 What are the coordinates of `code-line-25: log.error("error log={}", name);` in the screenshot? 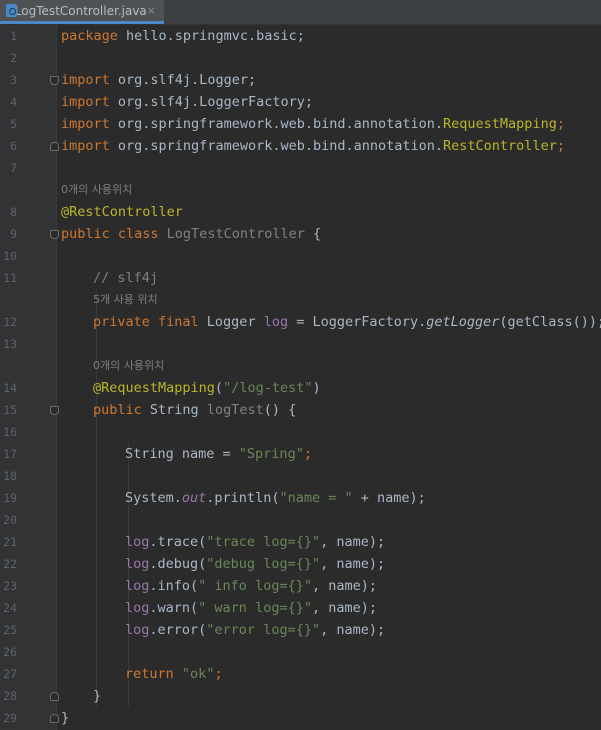 It's located at (255, 630).